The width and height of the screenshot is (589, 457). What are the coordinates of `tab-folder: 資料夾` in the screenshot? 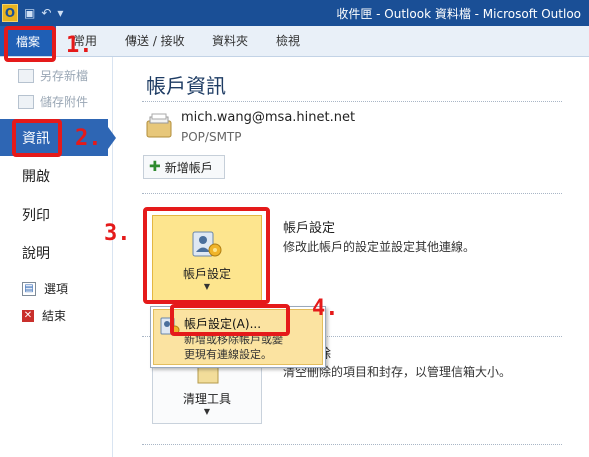 It's located at (230, 40).